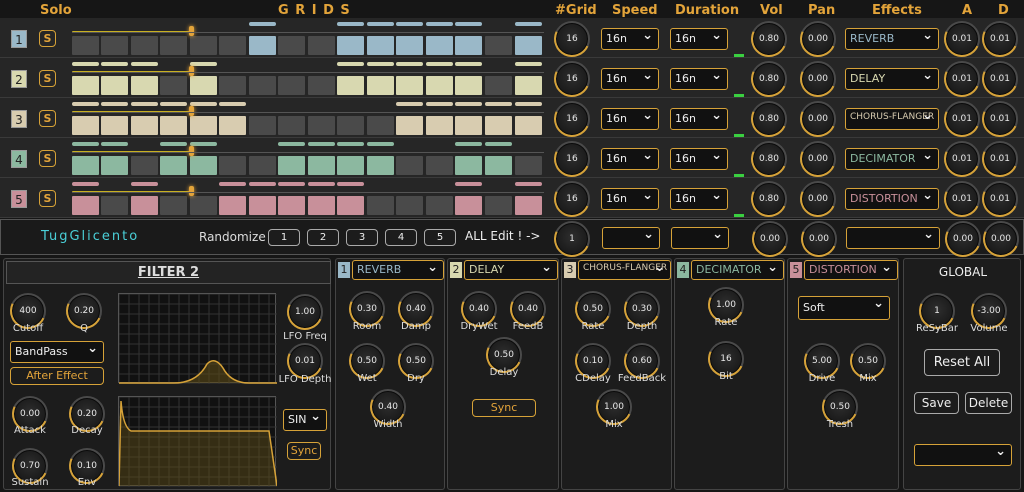  What do you see at coordinates (892, 79) in the screenshot?
I see `effect-select: DELAY` at bounding box center [892, 79].